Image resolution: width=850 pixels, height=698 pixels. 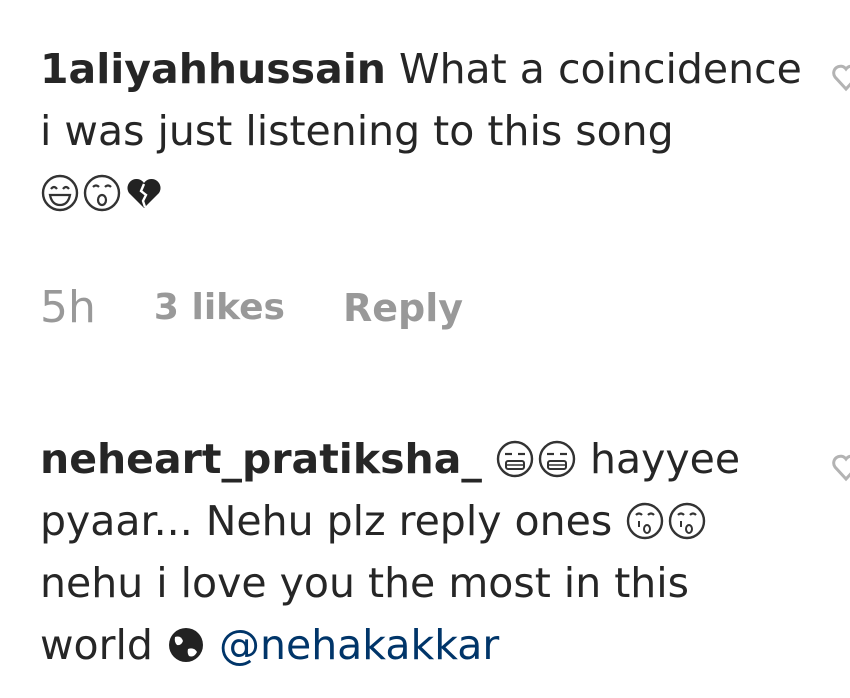 I want to click on earth-globe-emoji-icon, so click(x=185, y=645).